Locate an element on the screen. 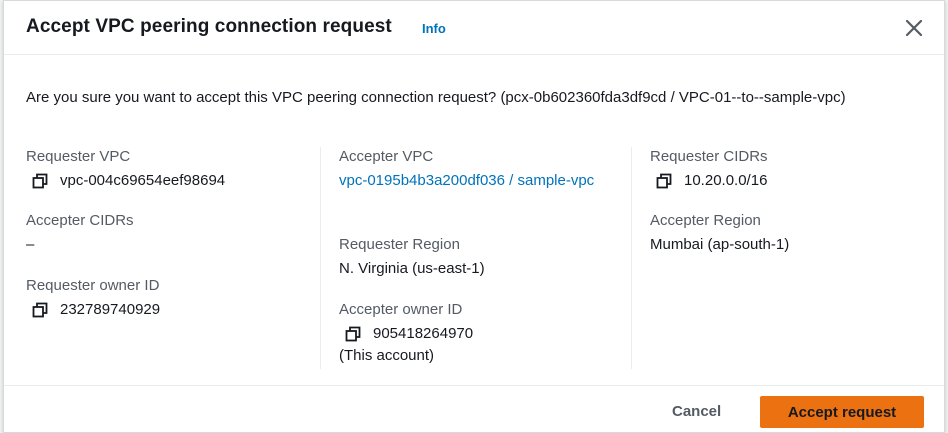 This screenshot has height=433, width=948. requester-cidrs-field: Requester CIDRs 10.20.0.0/16 is located at coordinates (795, 169).